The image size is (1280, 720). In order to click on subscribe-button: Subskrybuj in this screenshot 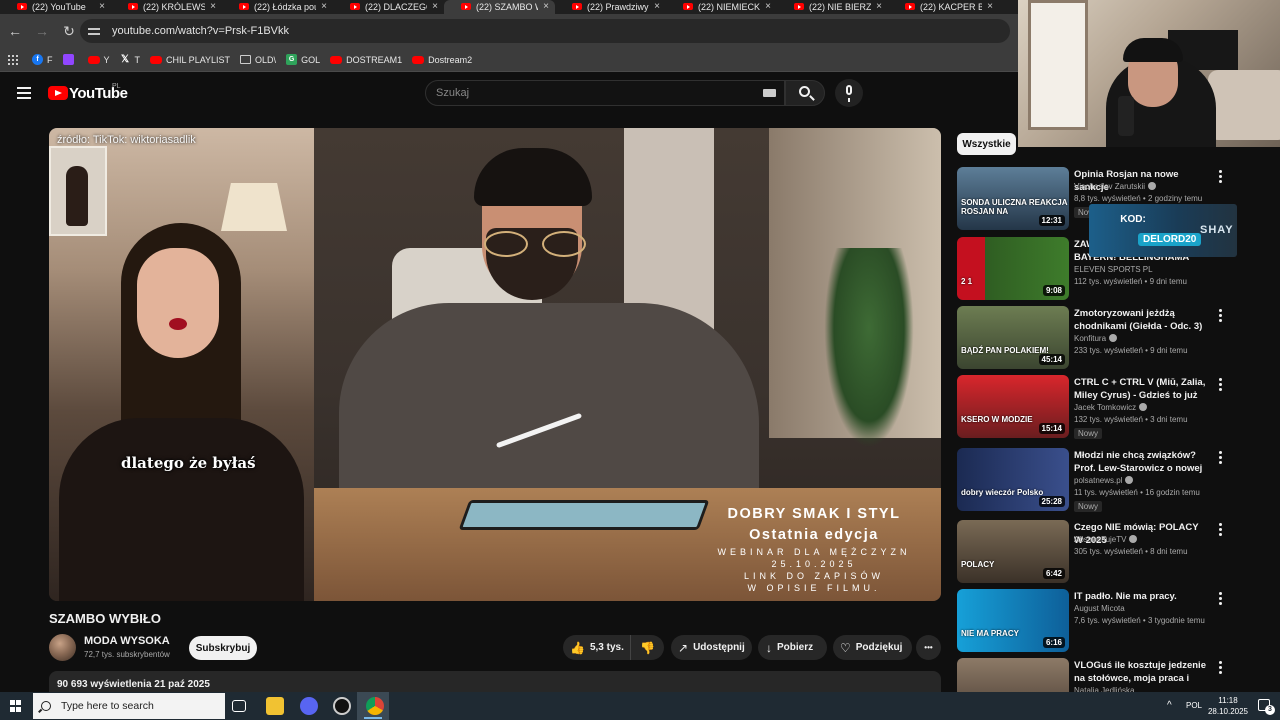, I will do `click(223, 648)`.